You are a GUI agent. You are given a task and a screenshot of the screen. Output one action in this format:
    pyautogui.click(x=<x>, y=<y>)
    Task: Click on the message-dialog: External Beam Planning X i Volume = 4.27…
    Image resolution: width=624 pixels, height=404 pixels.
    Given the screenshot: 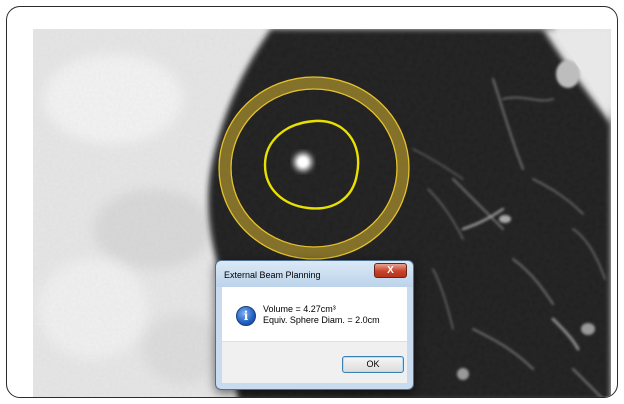 What is the action you would take?
    pyautogui.click(x=314, y=325)
    